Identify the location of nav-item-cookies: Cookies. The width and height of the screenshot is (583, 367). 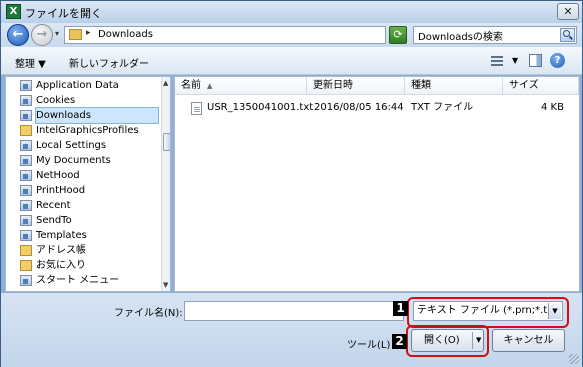
(89, 100).